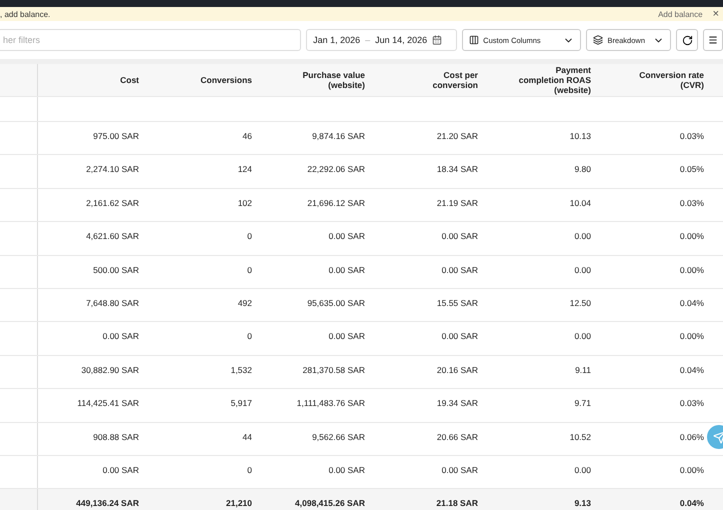 This screenshot has height=510, width=723. What do you see at coordinates (116, 269) in the screenshot?
I see `table-cell: 500.00 SAR` at bounding box center [116, 269].